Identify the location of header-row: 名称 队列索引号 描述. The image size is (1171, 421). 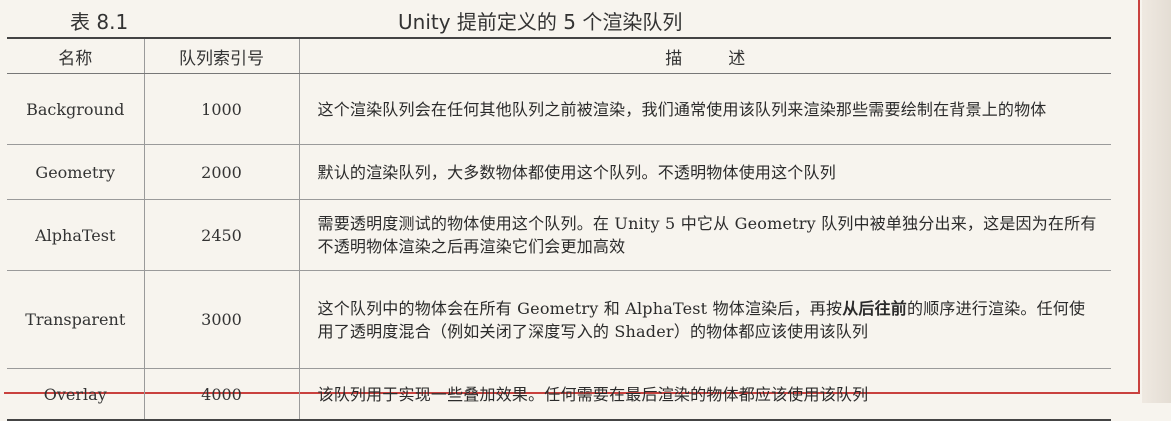
(559, 55).